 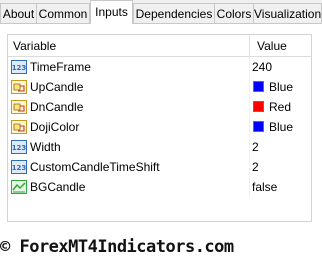 What do you see at coordinates (60, 67) in the screenshot?
I see `parameter-name: TimeFrame` at bounding box center [60, 67].